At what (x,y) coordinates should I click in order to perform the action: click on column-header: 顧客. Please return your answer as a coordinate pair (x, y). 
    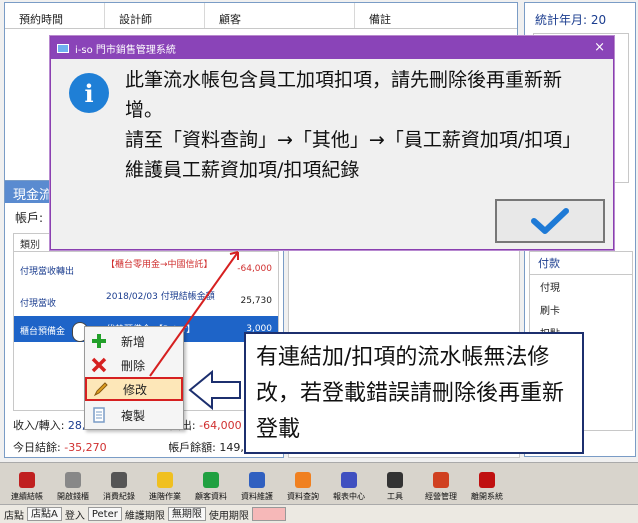
    Looking at the image, I should click on (280, 15).